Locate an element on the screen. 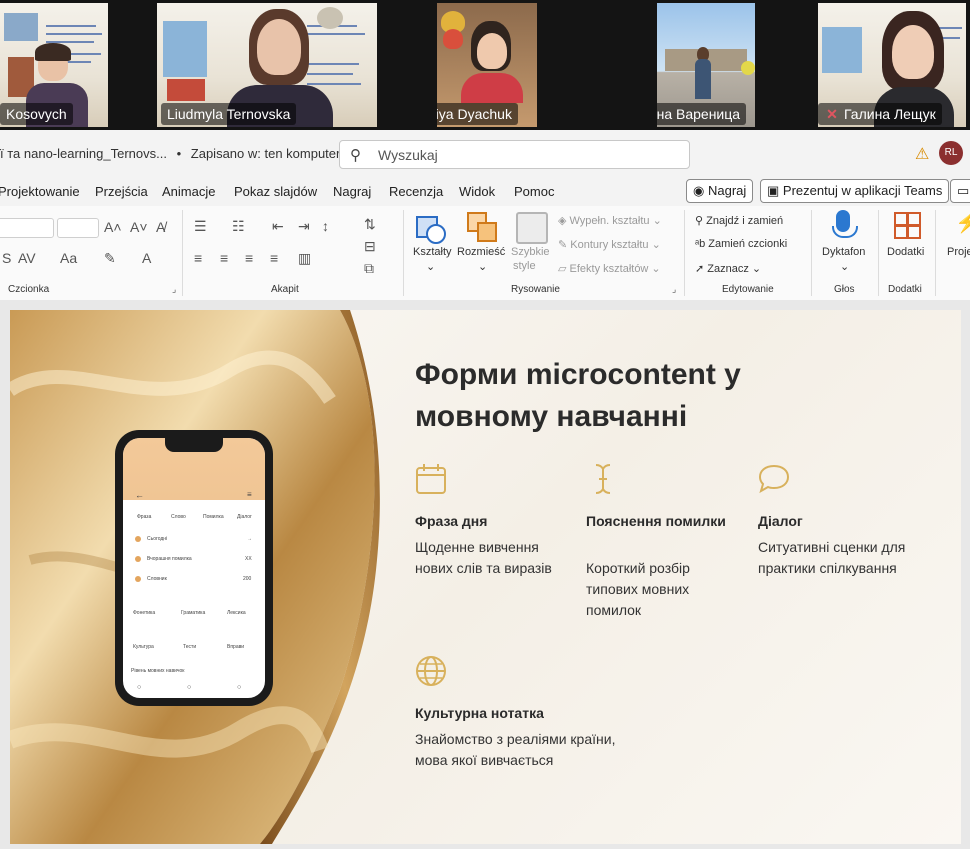 The width and height of the screenshot is (970, 849). comments-button: ▭ is located at coordinates (960, 191).